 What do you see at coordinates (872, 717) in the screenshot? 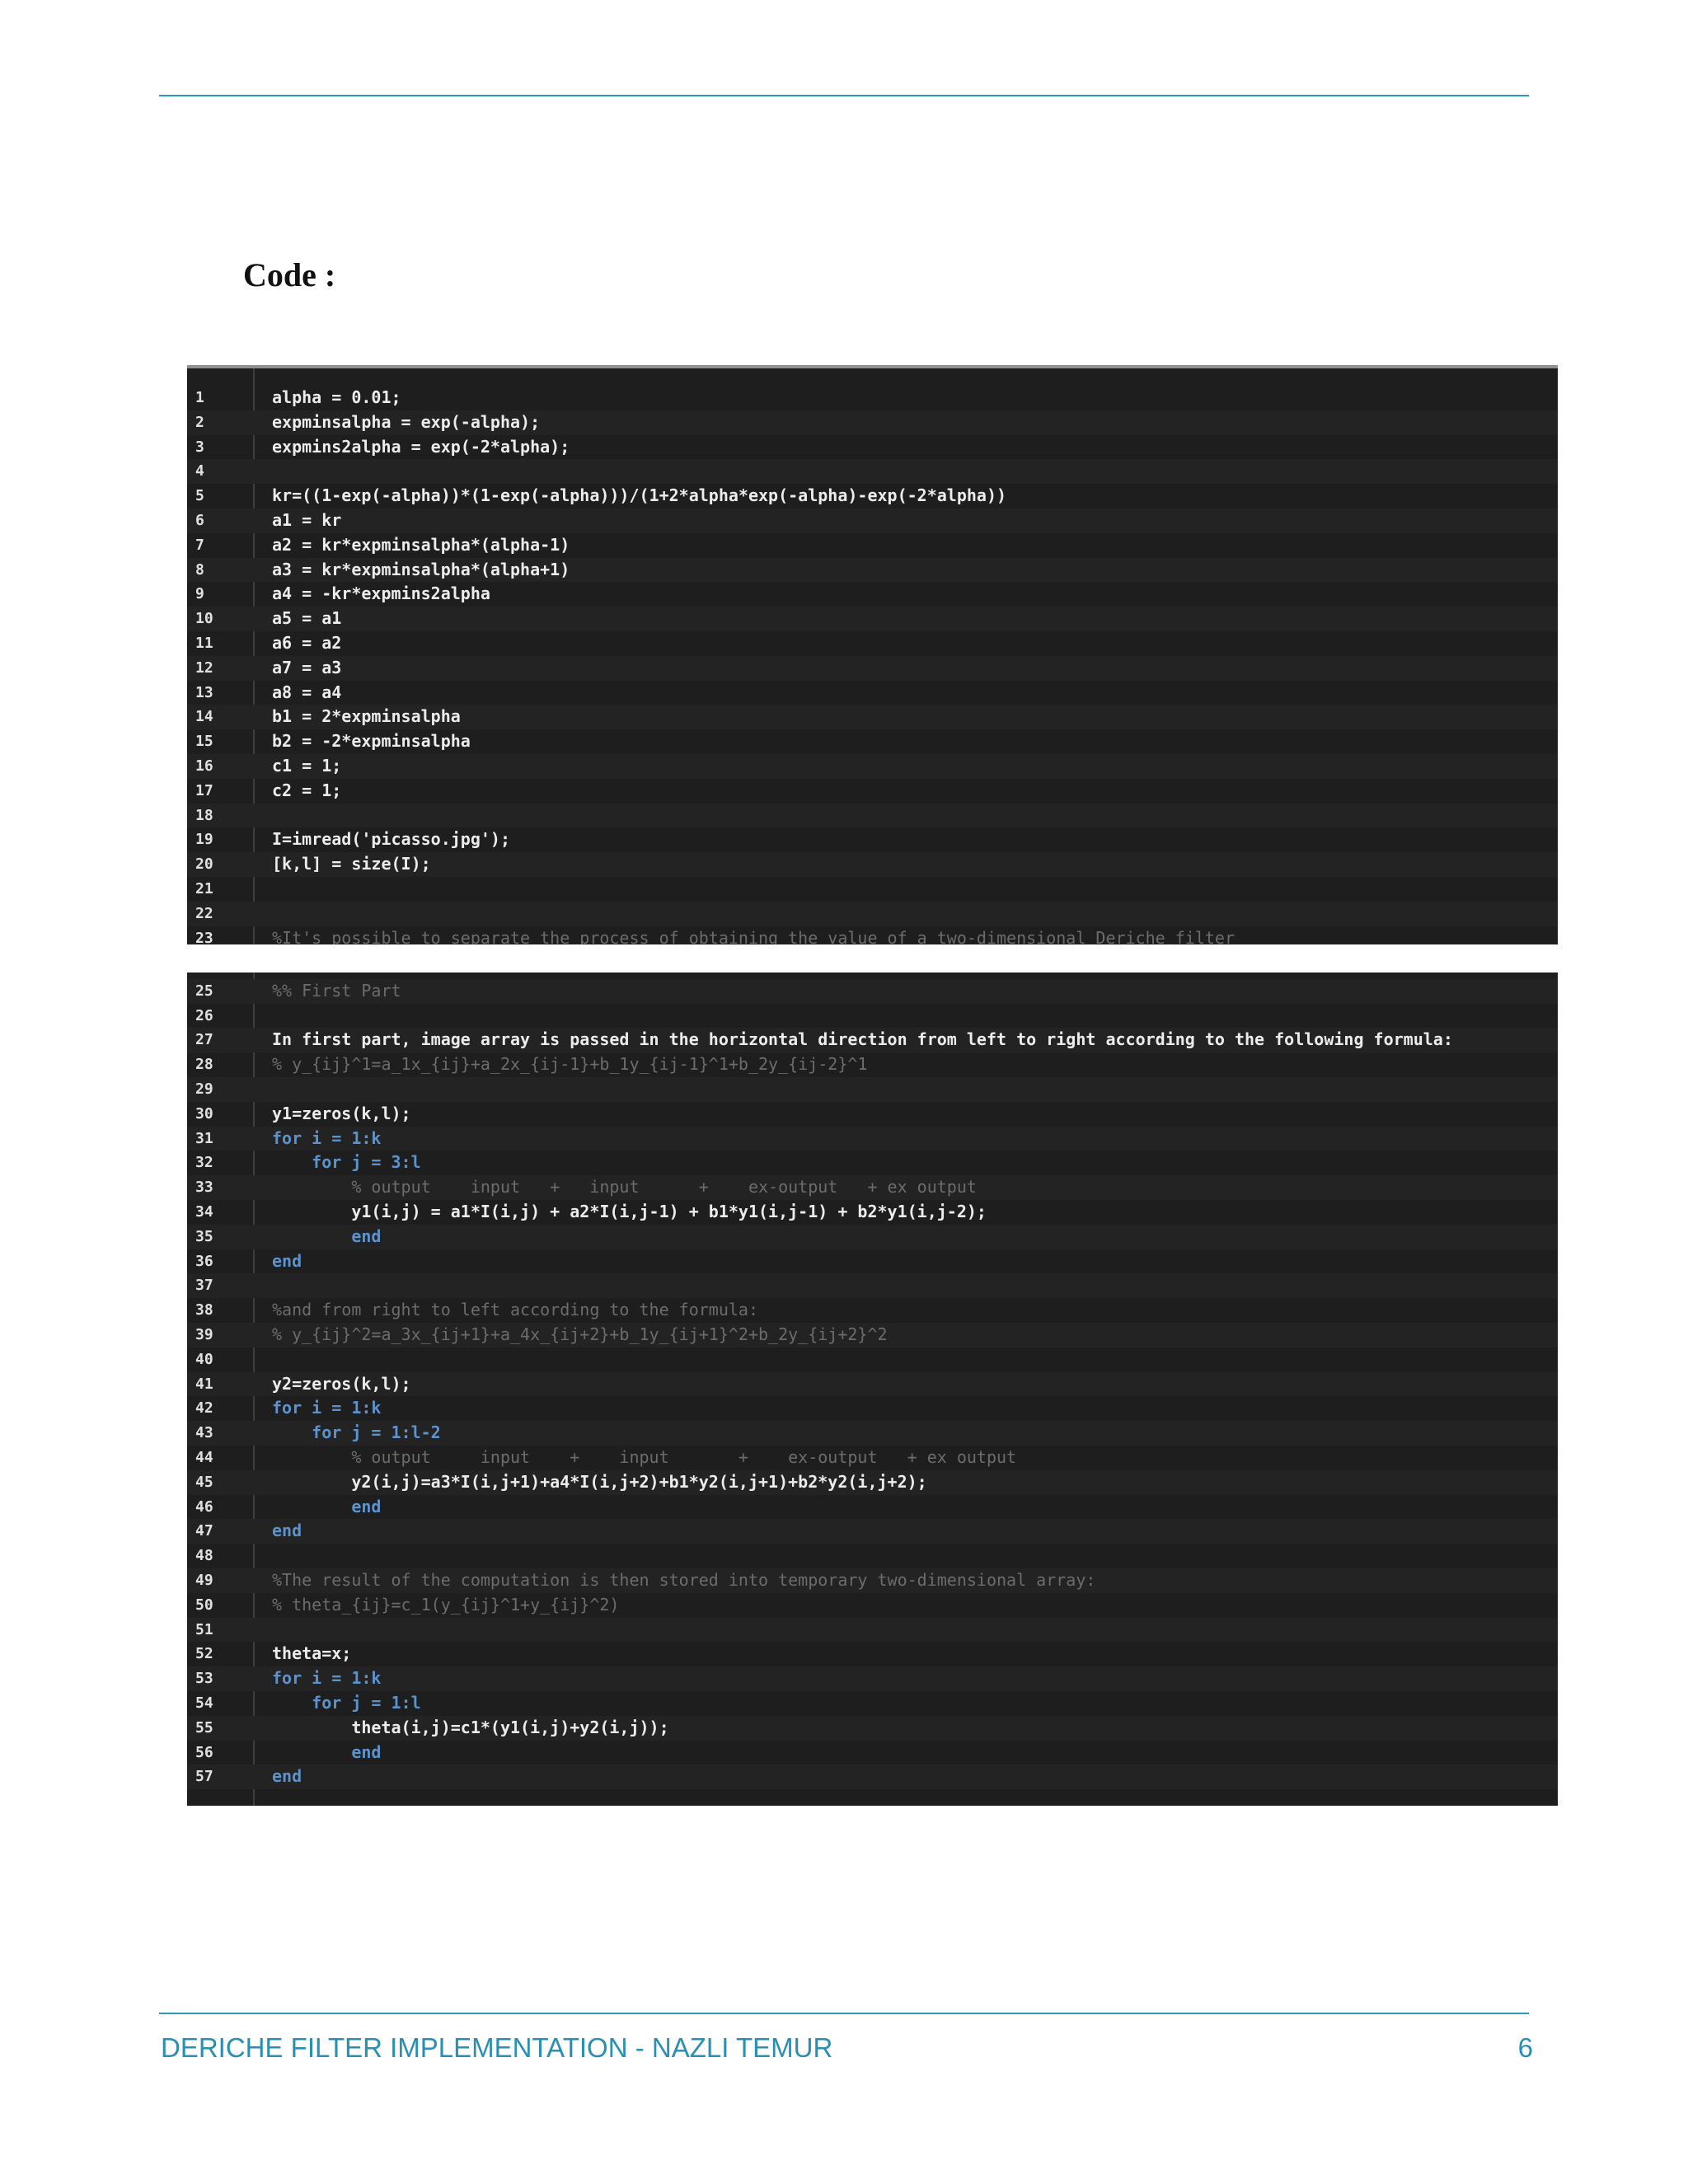
I see `code-line: 14 b1 = 2*expminsalpha` at bounding box center [872, 717].